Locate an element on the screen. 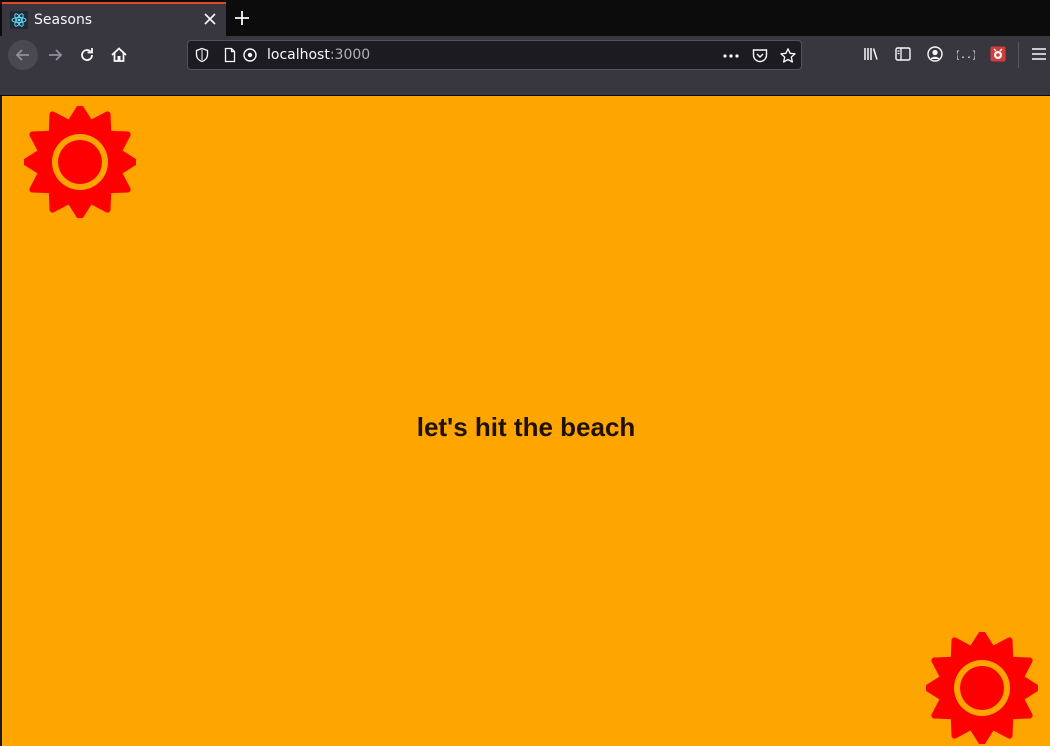 This screenshot has height=746, width=1050. bookmark-star-icon is located at coordinates (788, 56).